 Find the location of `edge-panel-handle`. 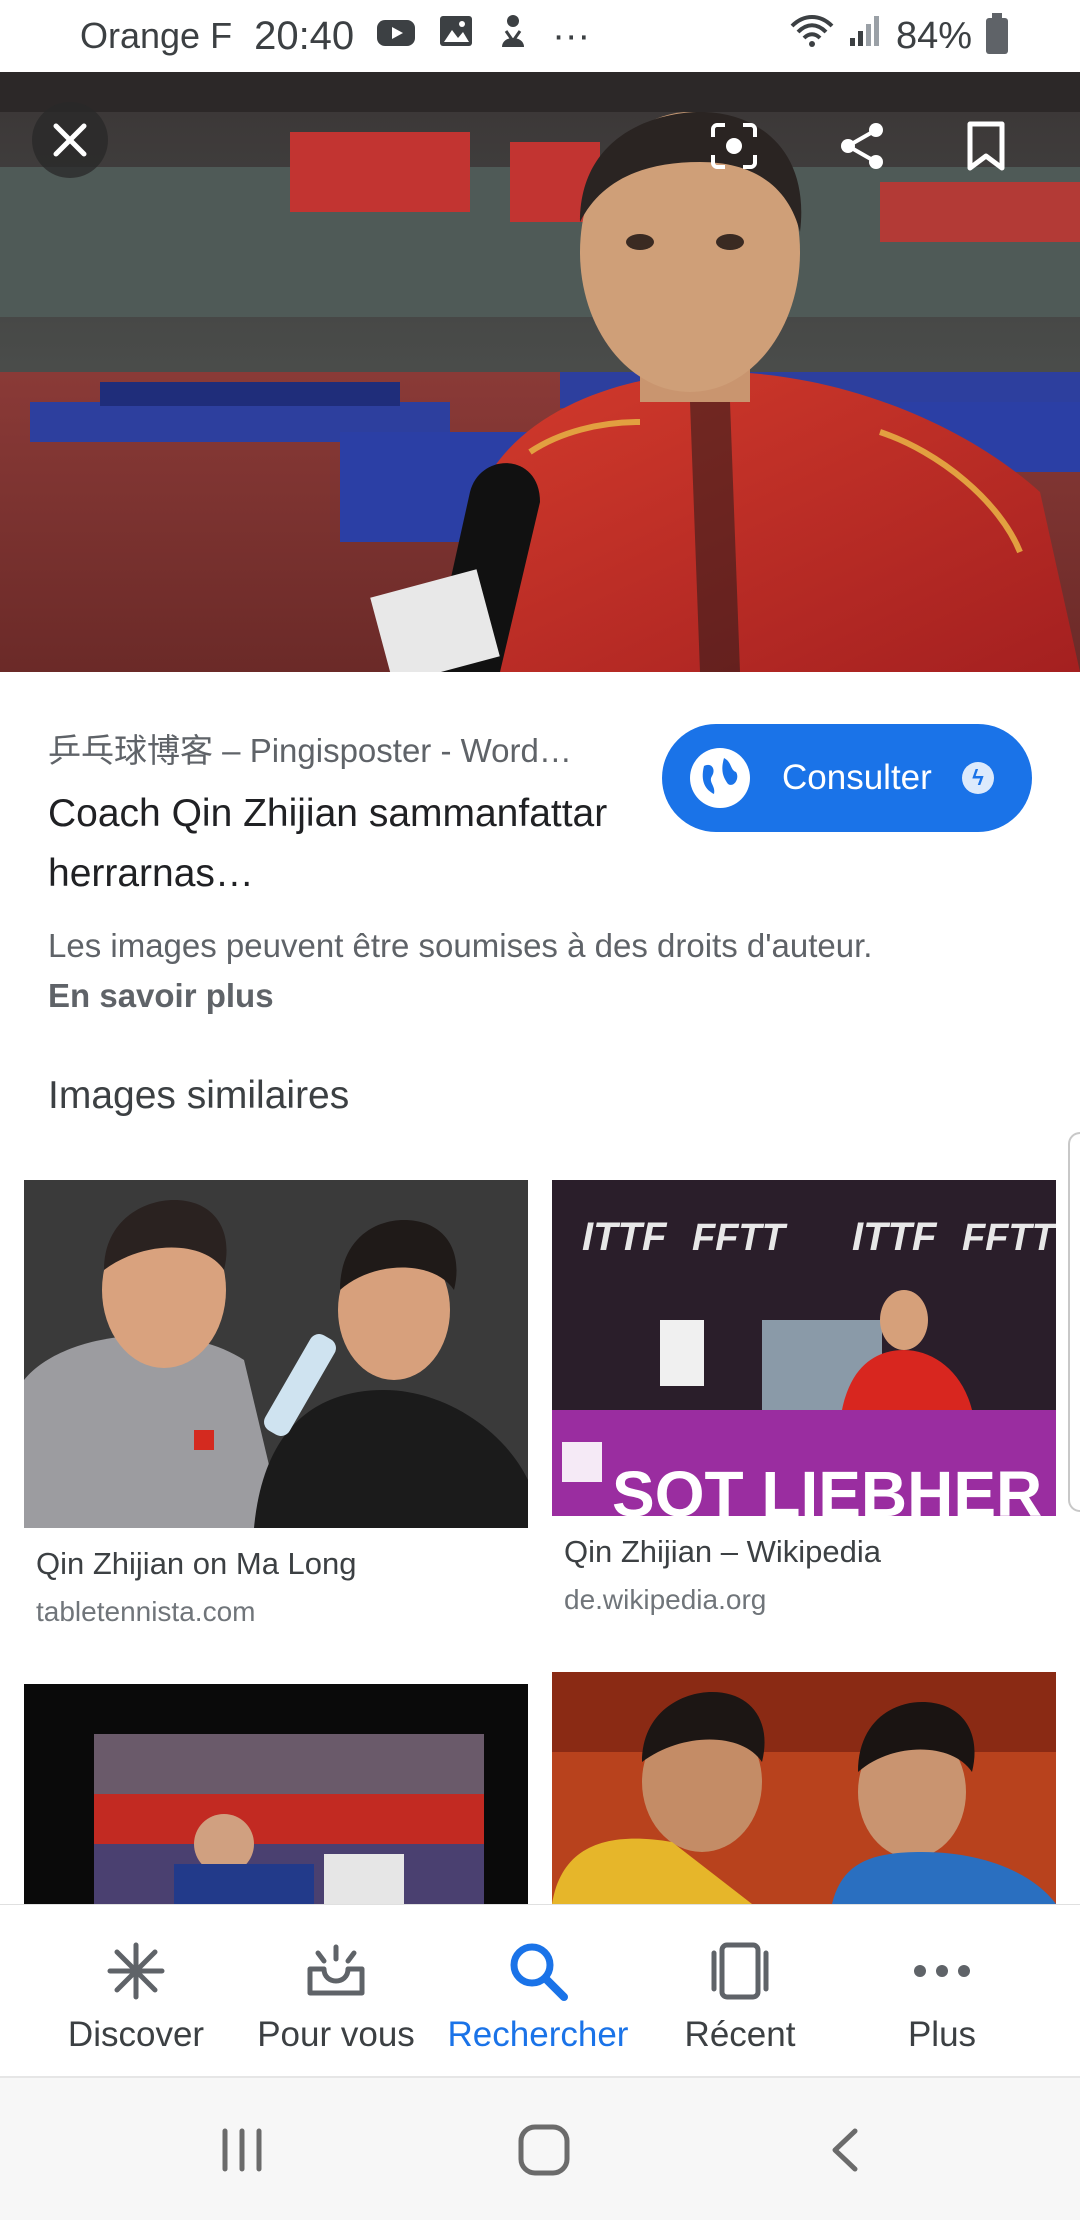

edge-panel-handle is located at coordinates (1074, 1322).